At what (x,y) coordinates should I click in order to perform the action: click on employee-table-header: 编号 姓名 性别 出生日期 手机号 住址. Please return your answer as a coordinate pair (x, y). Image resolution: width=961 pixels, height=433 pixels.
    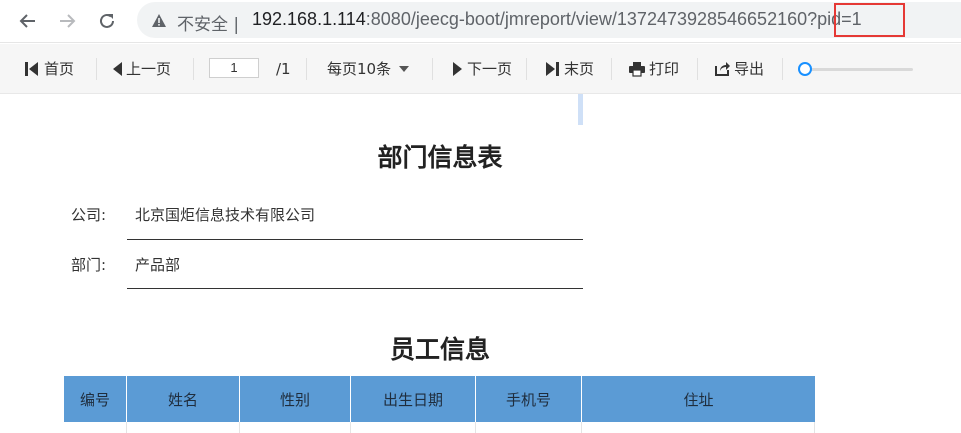
    Looking at the image, I should click on (439, 399).